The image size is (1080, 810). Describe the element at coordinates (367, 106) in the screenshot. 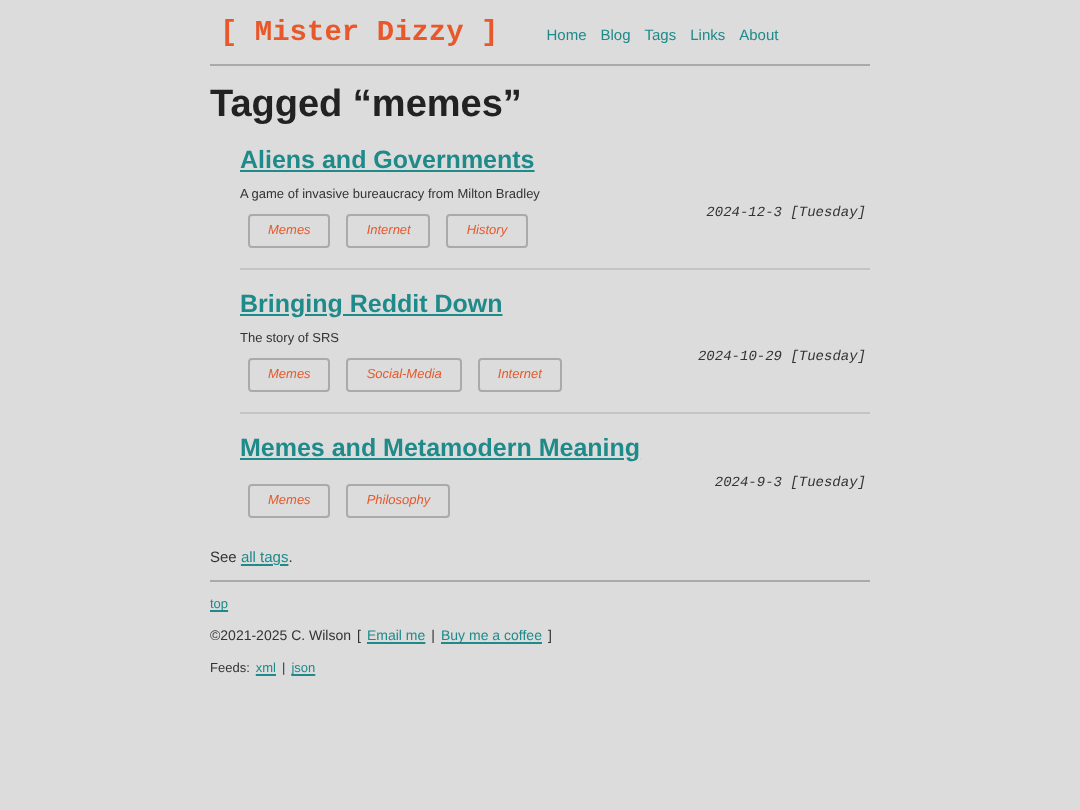

I see `page-heading: Tagged “memes”` at that location.